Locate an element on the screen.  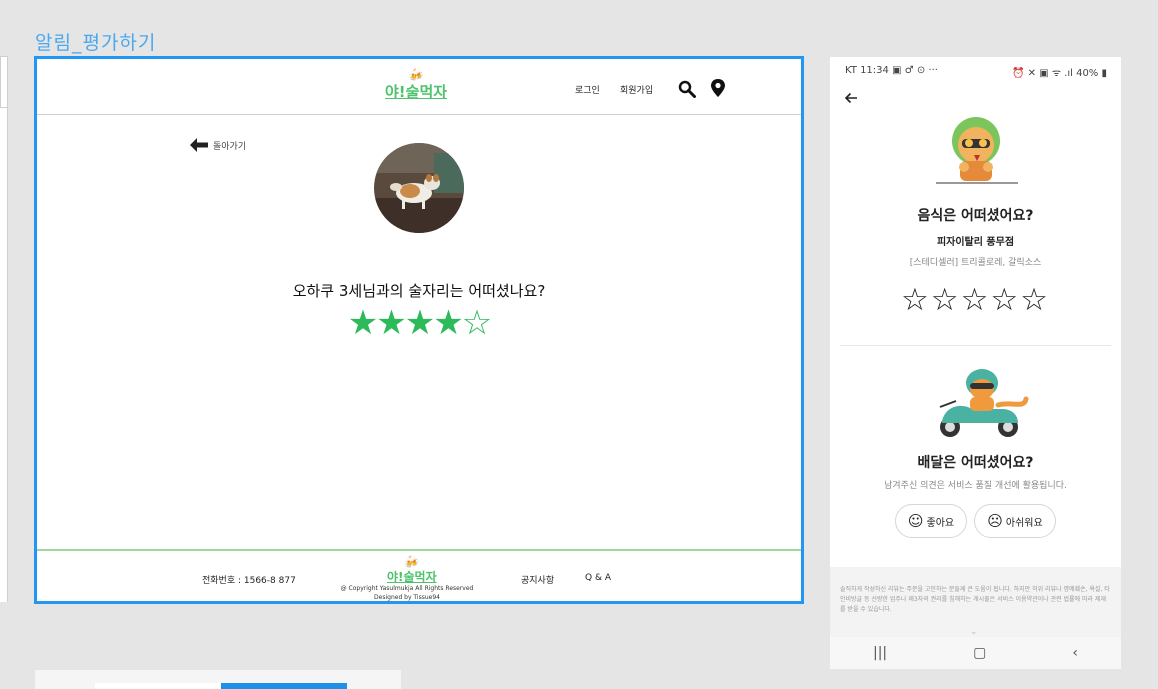
delivery-rating-title: 배달은 어떠셨어요? is located at coordinates (975, 463).